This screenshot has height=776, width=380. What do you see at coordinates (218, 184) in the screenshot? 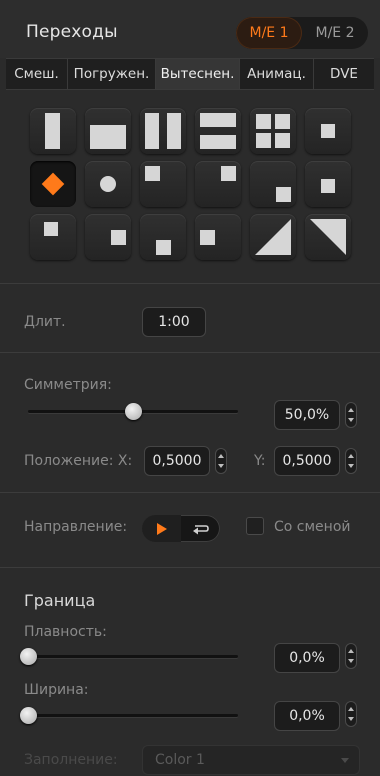
I see `wipe-top-right-box` at bounding box center [218, 184].